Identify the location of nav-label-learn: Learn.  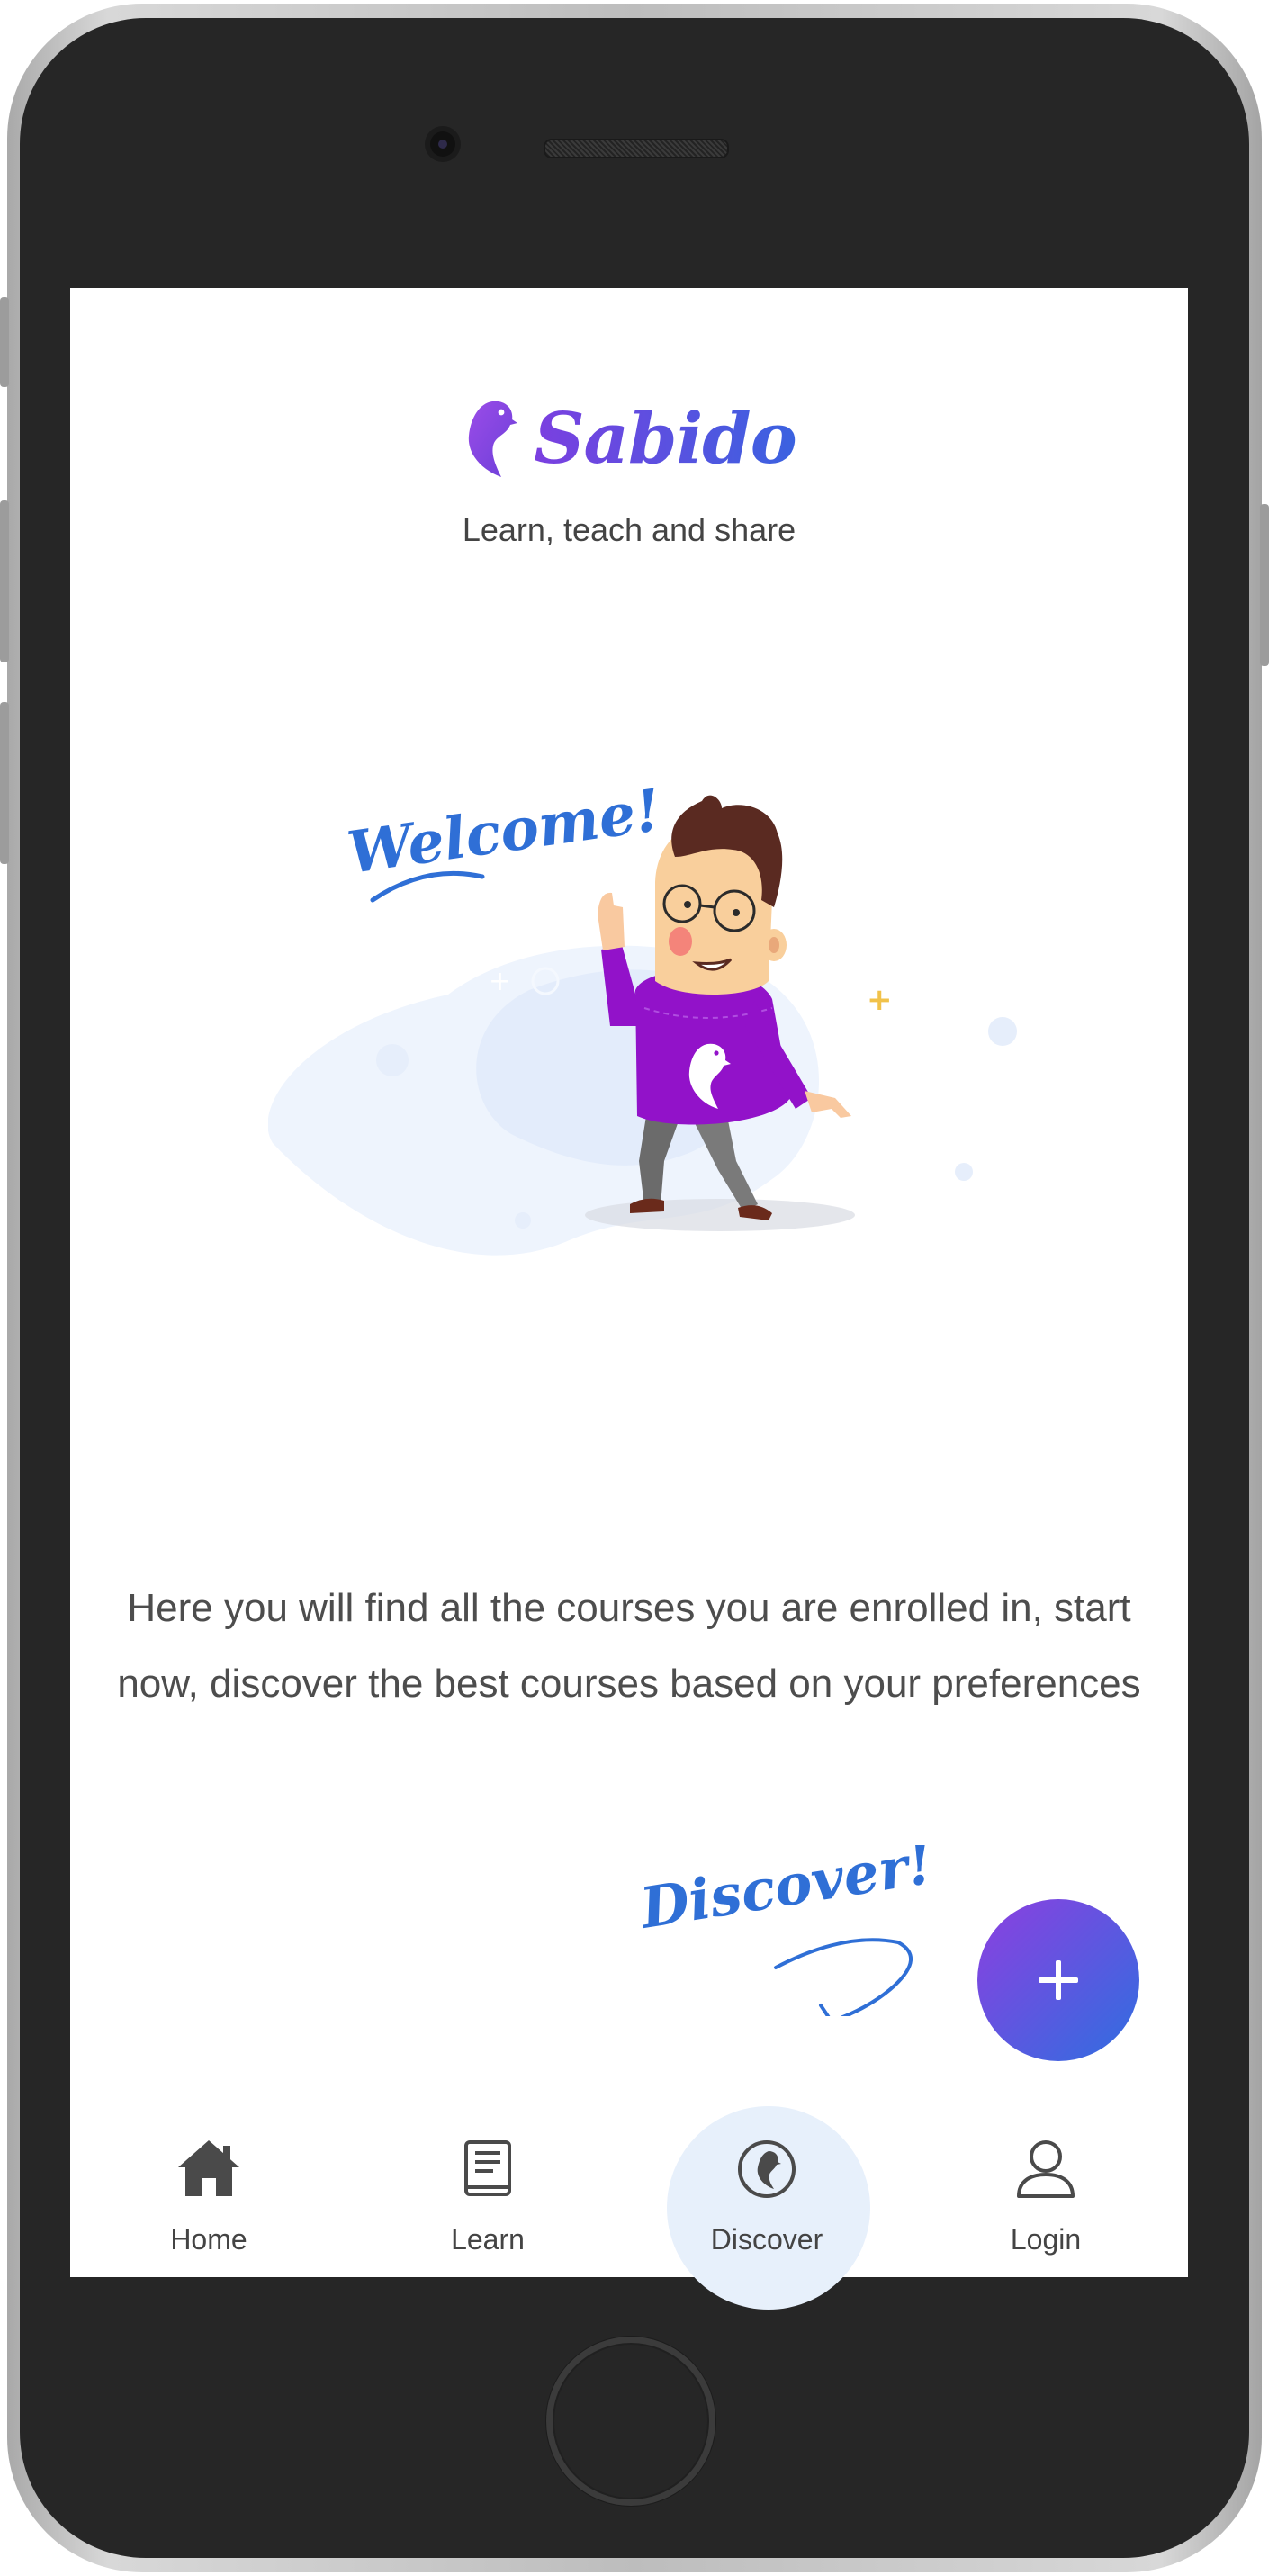
(488, 2239).